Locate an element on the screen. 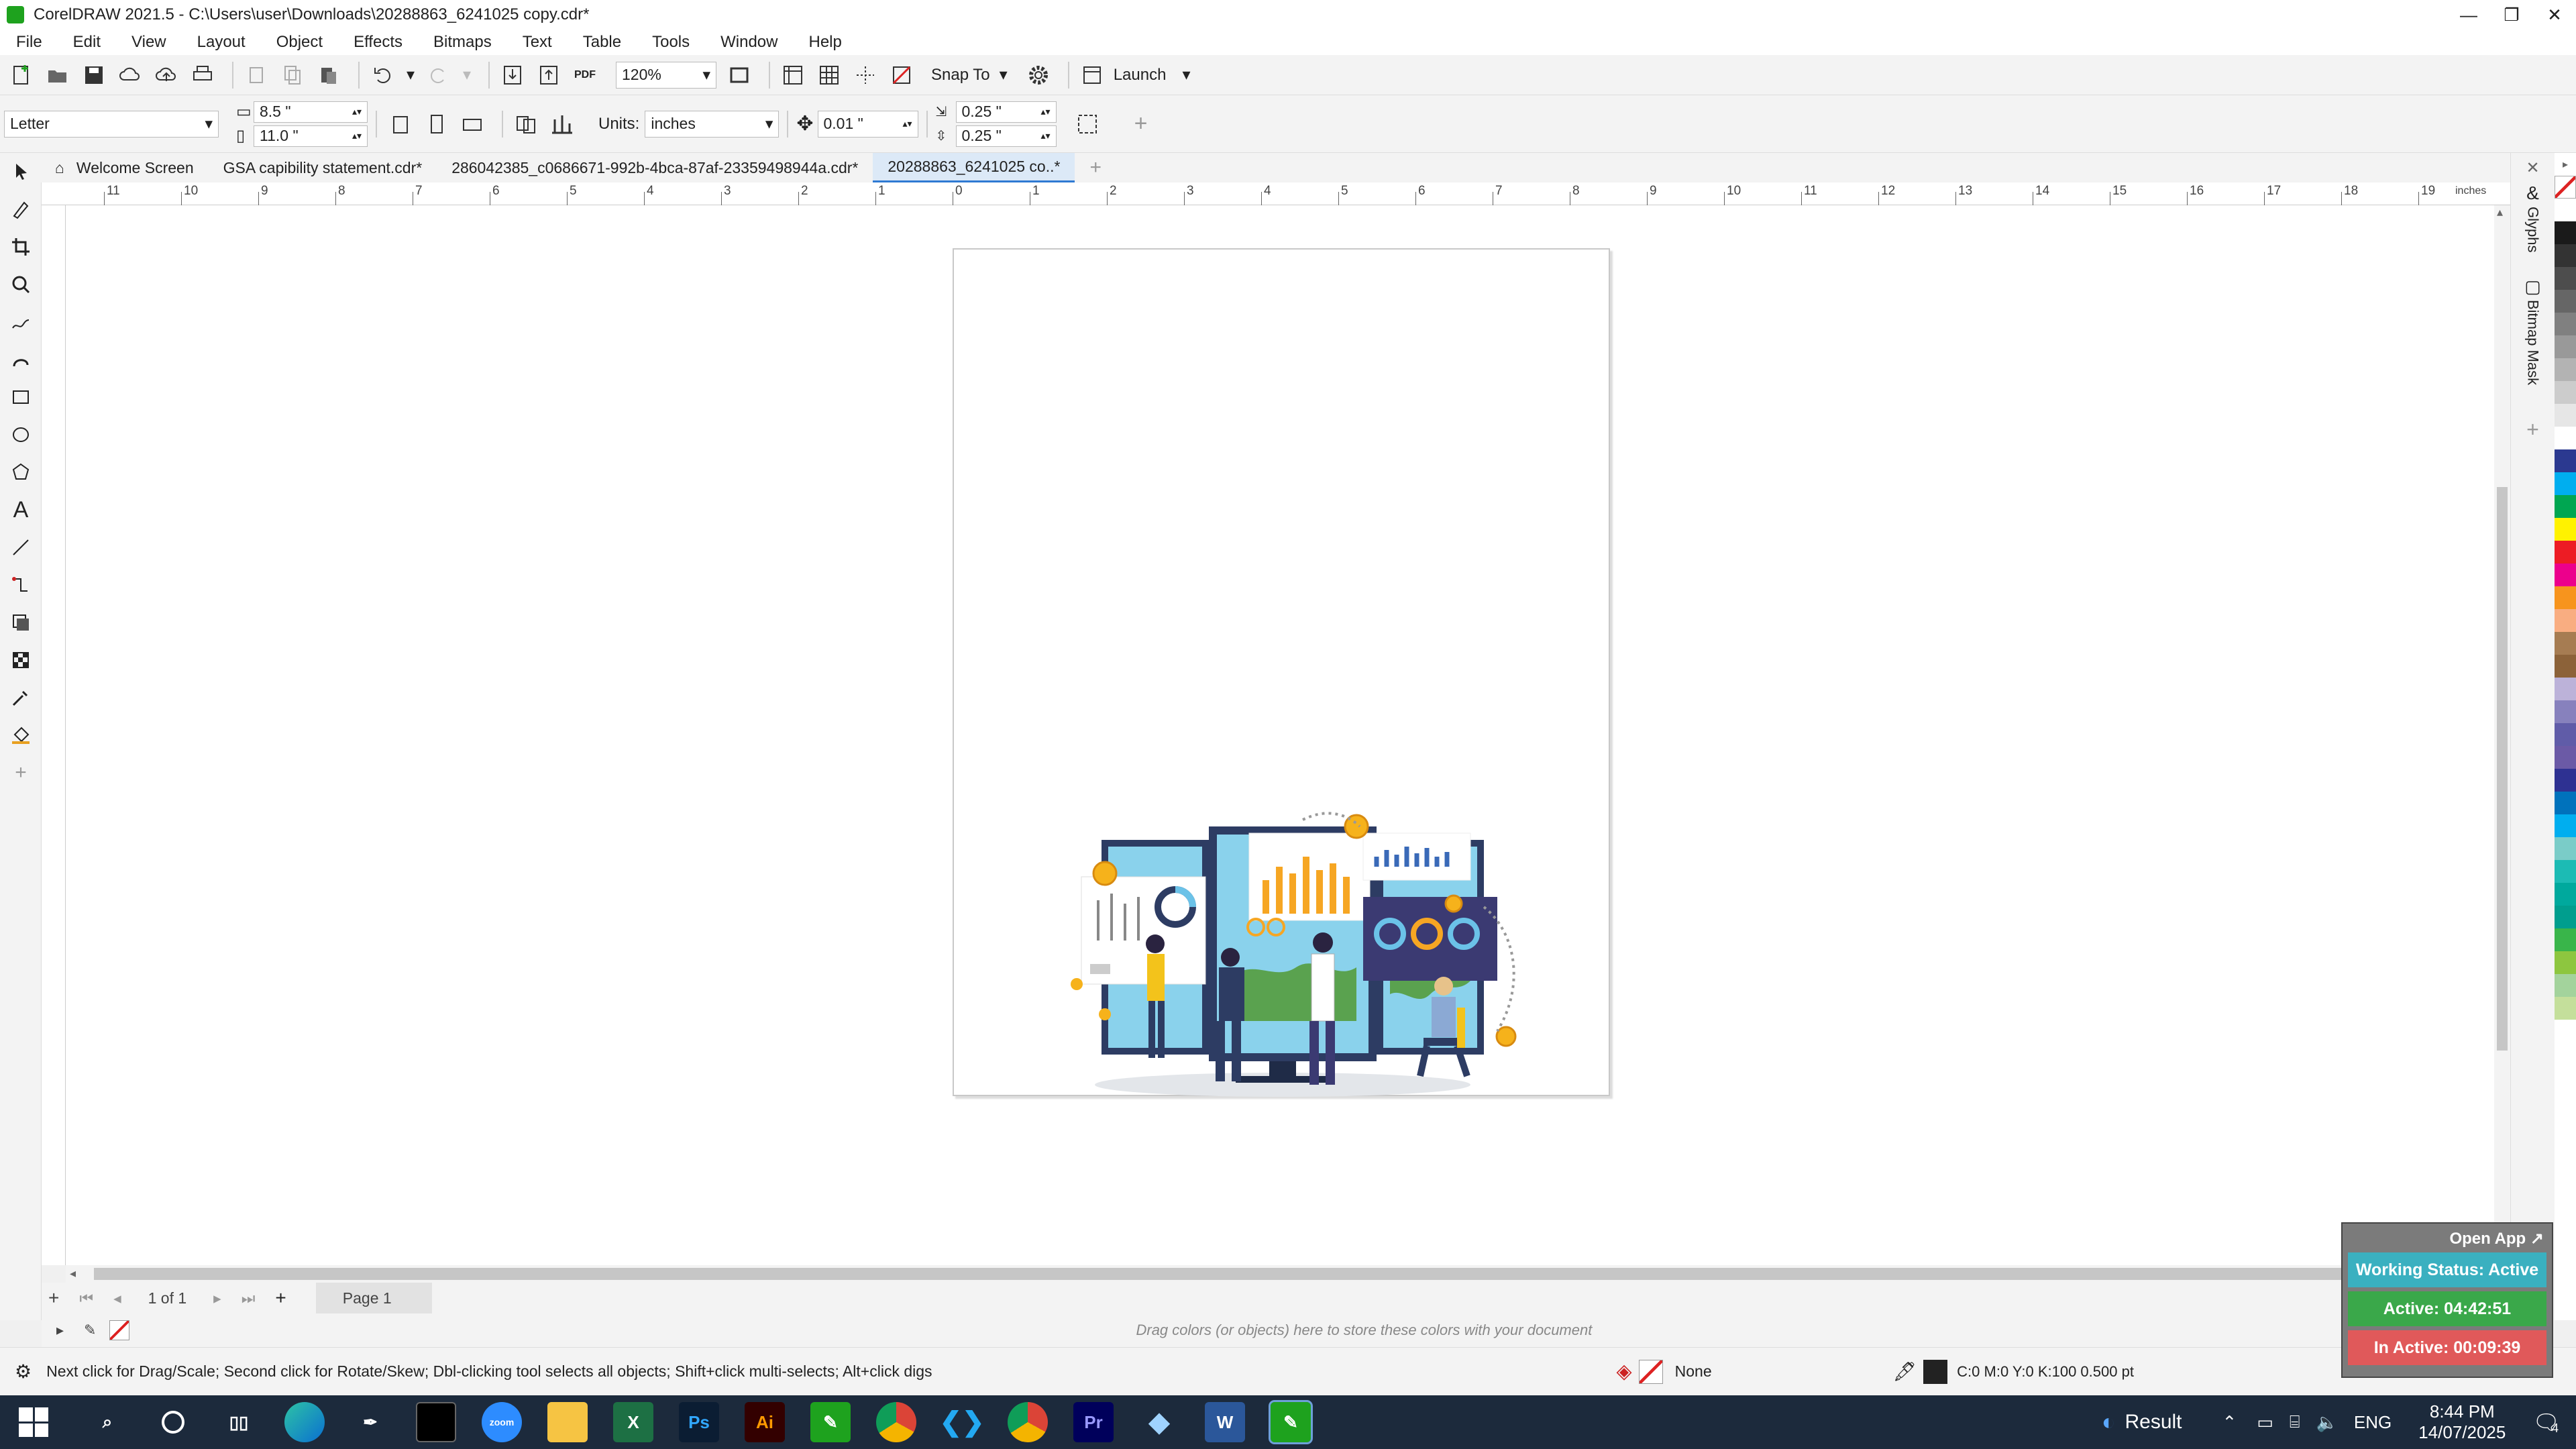 The height and width of the screenshot is (1449, 2576). interactive-fill-tool-icon is located at coordinates (21, 735).